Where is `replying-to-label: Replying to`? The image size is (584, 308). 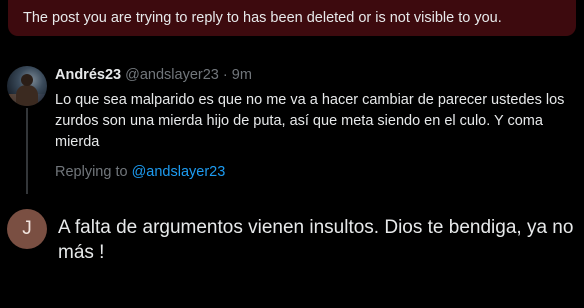 replying-to-label: Replying to is located at coordinates (91, 172).